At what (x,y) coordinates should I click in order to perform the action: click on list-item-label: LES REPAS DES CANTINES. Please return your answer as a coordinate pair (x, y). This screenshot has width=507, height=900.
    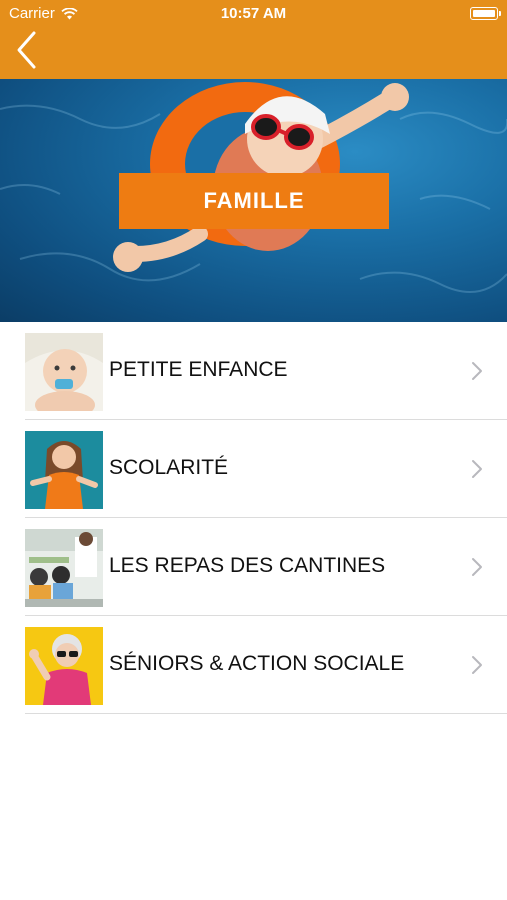
    Looking at the image, I should click on (247, 565).